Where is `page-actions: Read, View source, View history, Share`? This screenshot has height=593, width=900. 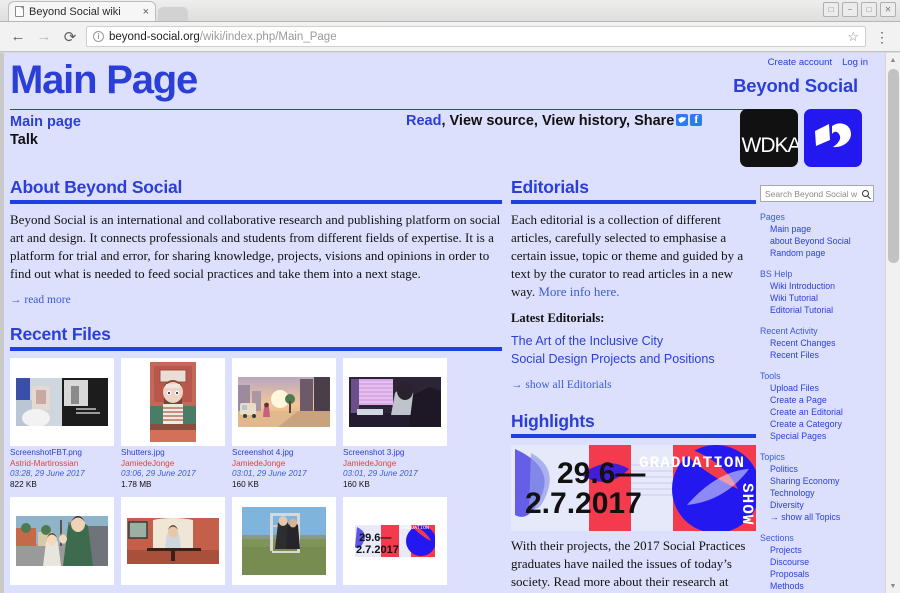
page-actions: Read, View source, View history, Share is located at coordinates (554, 120).